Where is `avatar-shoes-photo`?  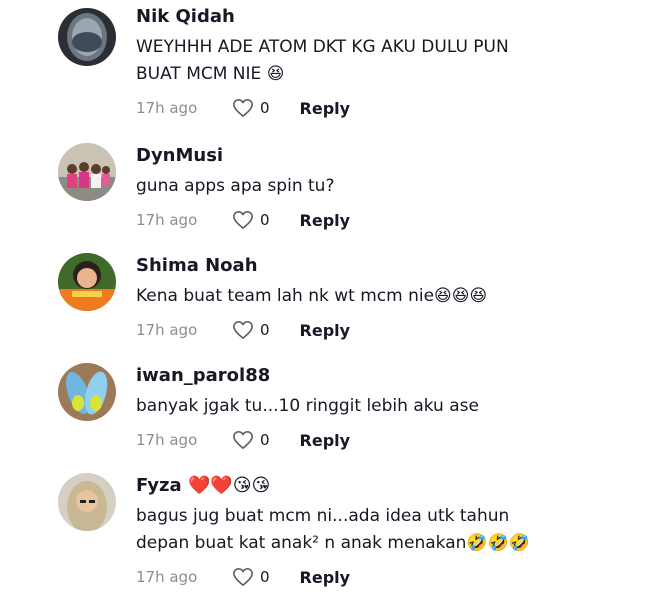
avatar-shoes-photo is located at coordinates (87, 392).